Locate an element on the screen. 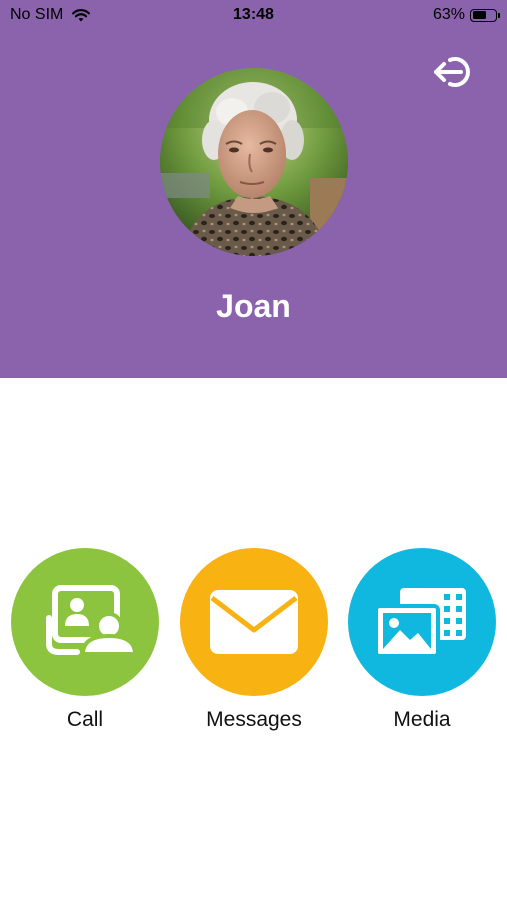 This screenshot has width=507, height=900. battery-icon is located at coordinates (485, 15).